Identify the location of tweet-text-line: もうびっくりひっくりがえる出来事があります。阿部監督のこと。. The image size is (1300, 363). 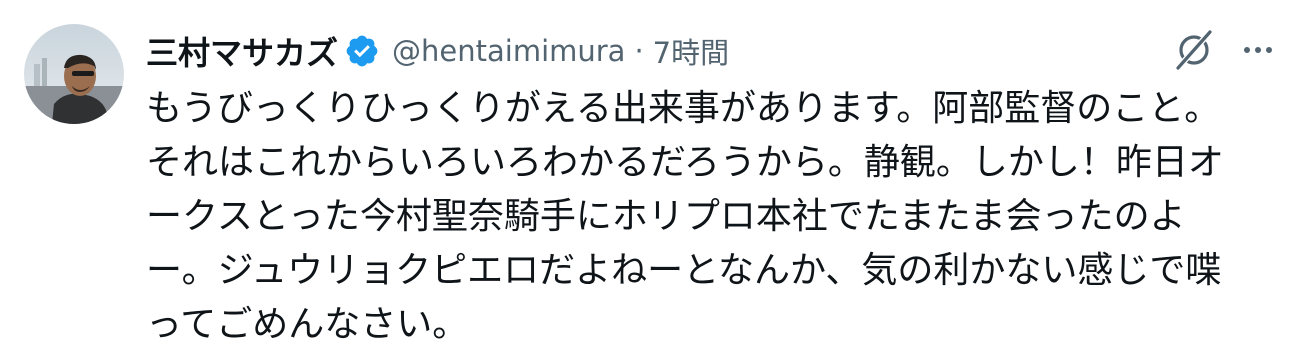
(683, 108).